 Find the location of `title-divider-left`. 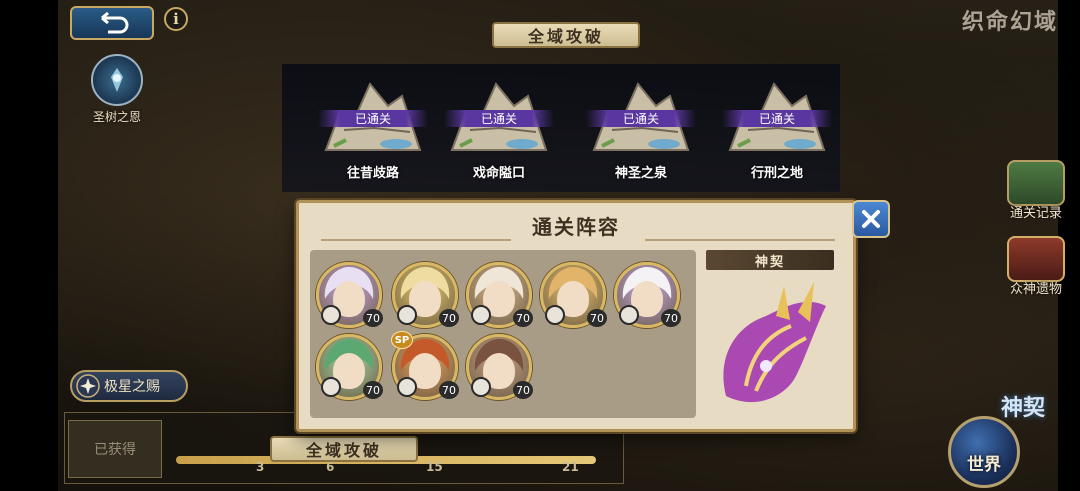

title-divider-left is located at coordinates (416, 240).